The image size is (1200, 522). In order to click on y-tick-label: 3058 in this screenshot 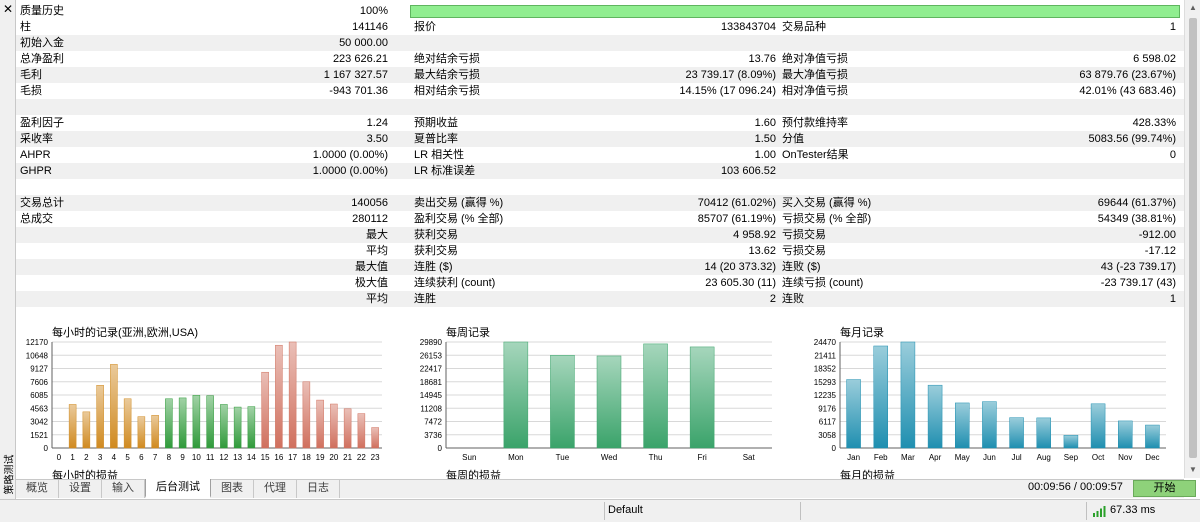, I will do `click(827, 435)`.